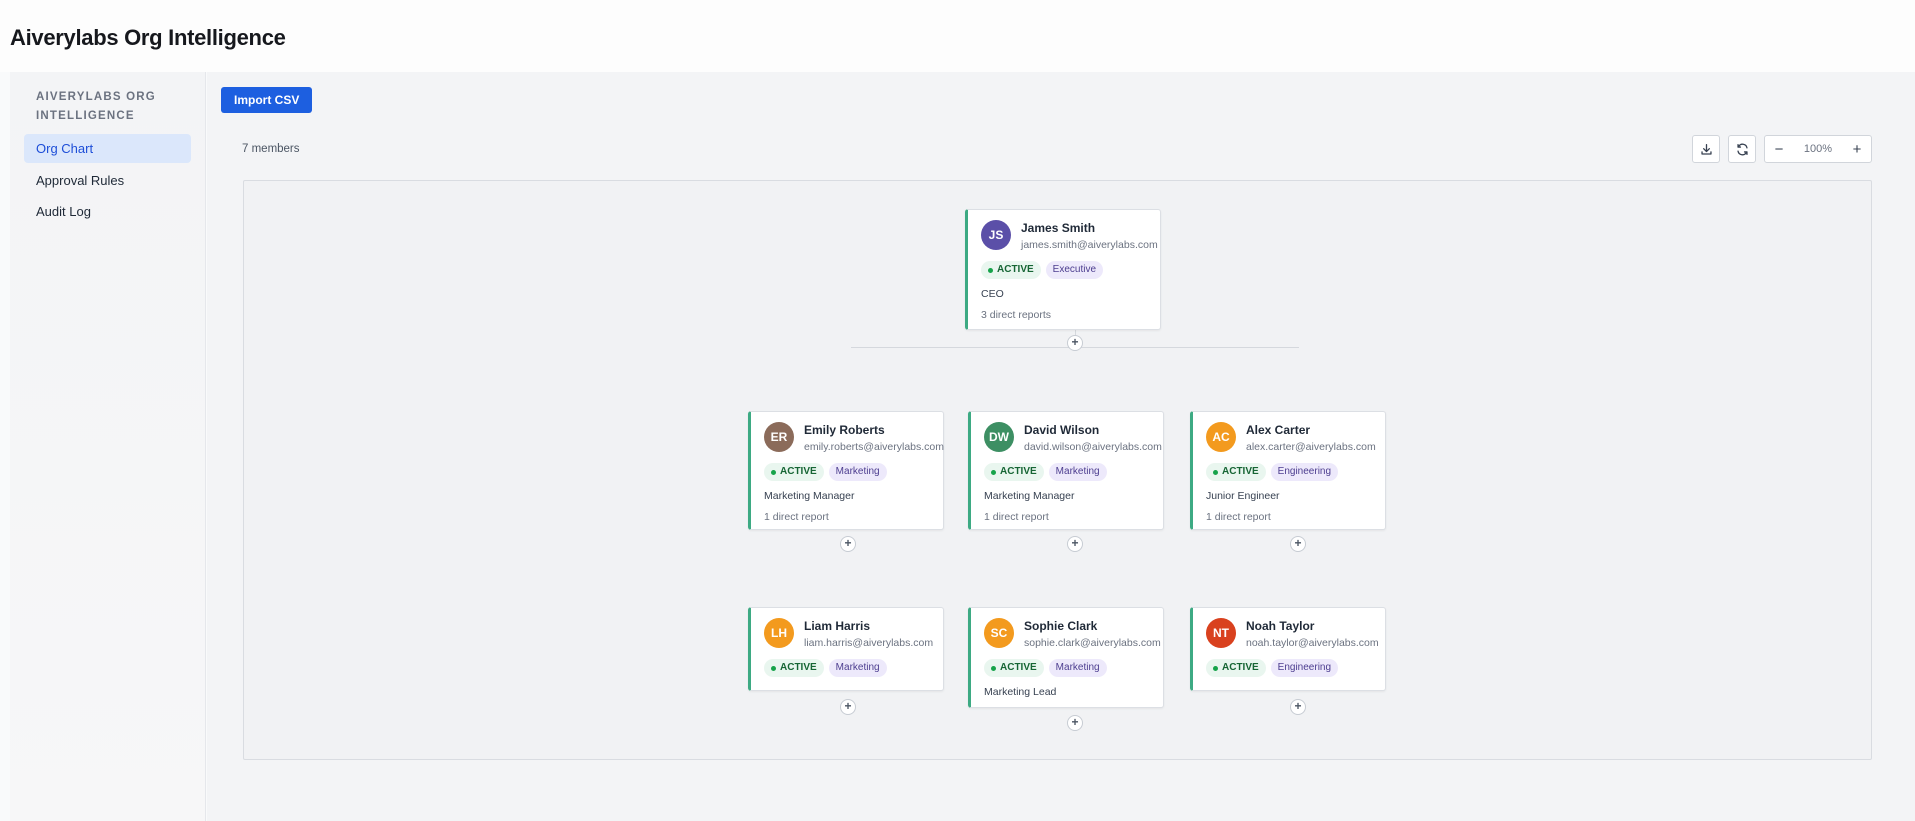 The width and height of the screenshot is (1915, 821). Describe the element at coordinates (1093, 447) in the screenshot. I see `person-email: david.wilson@aiverylabs.com` at that location.